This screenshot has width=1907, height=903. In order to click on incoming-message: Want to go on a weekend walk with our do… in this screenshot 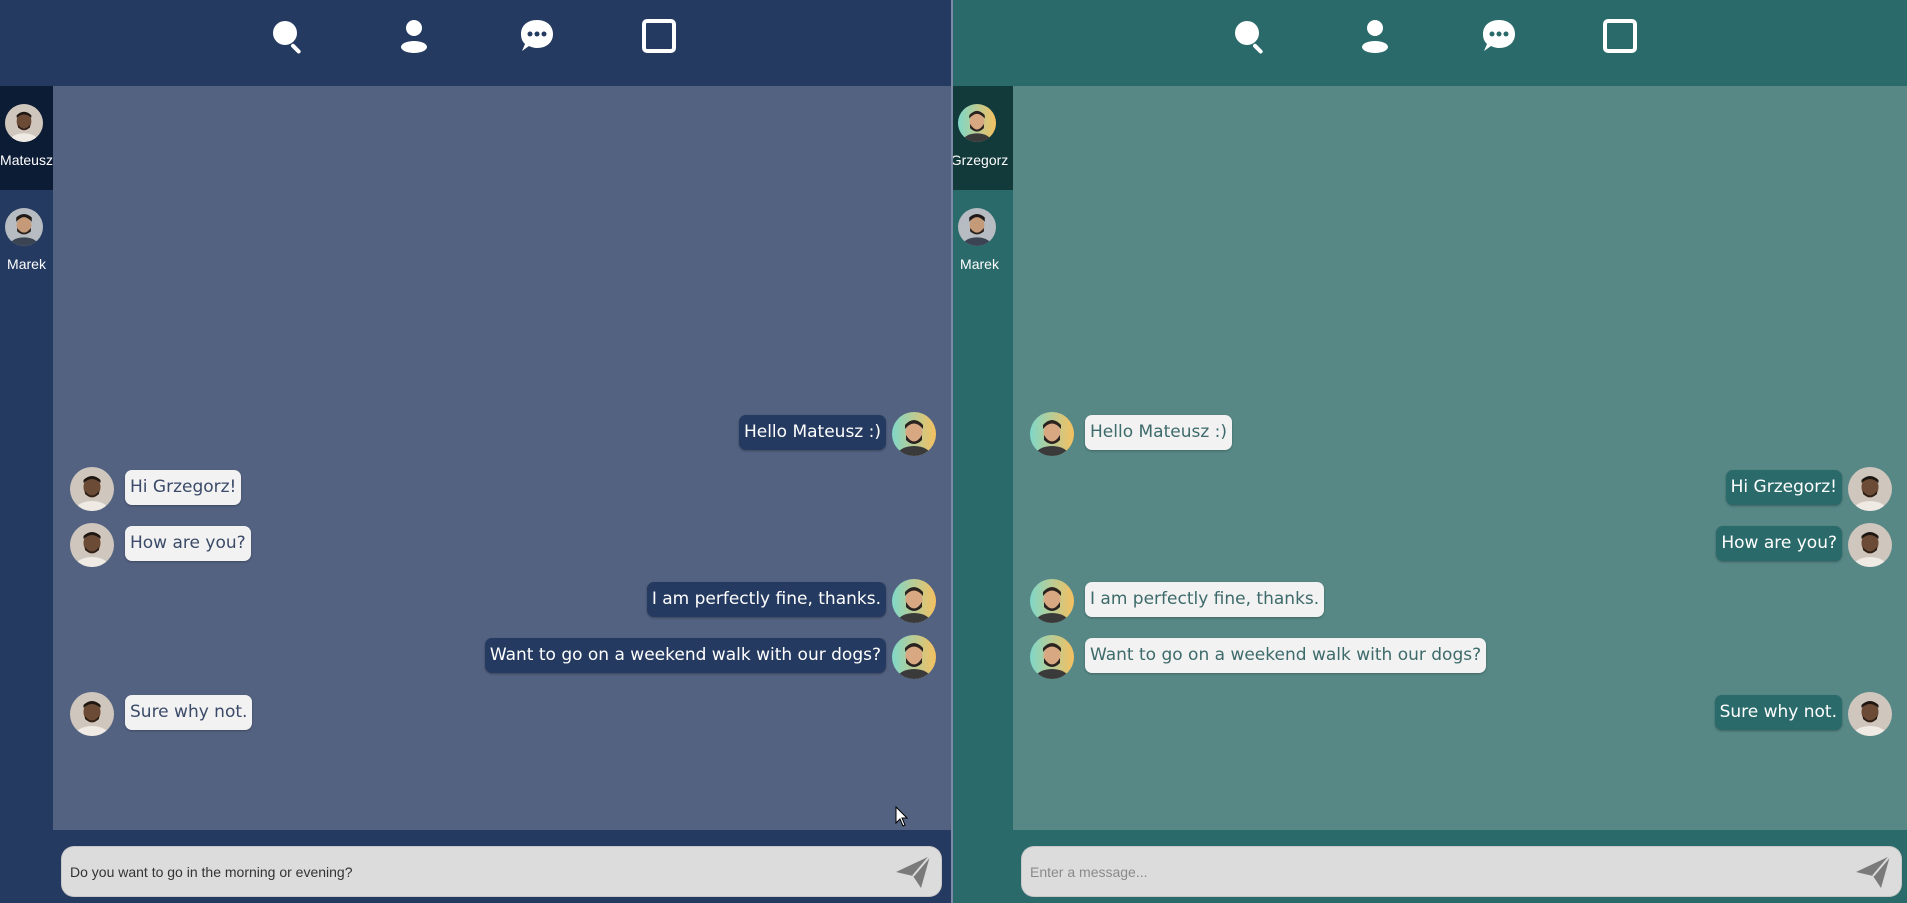, I will do `click(1286, 655)`.